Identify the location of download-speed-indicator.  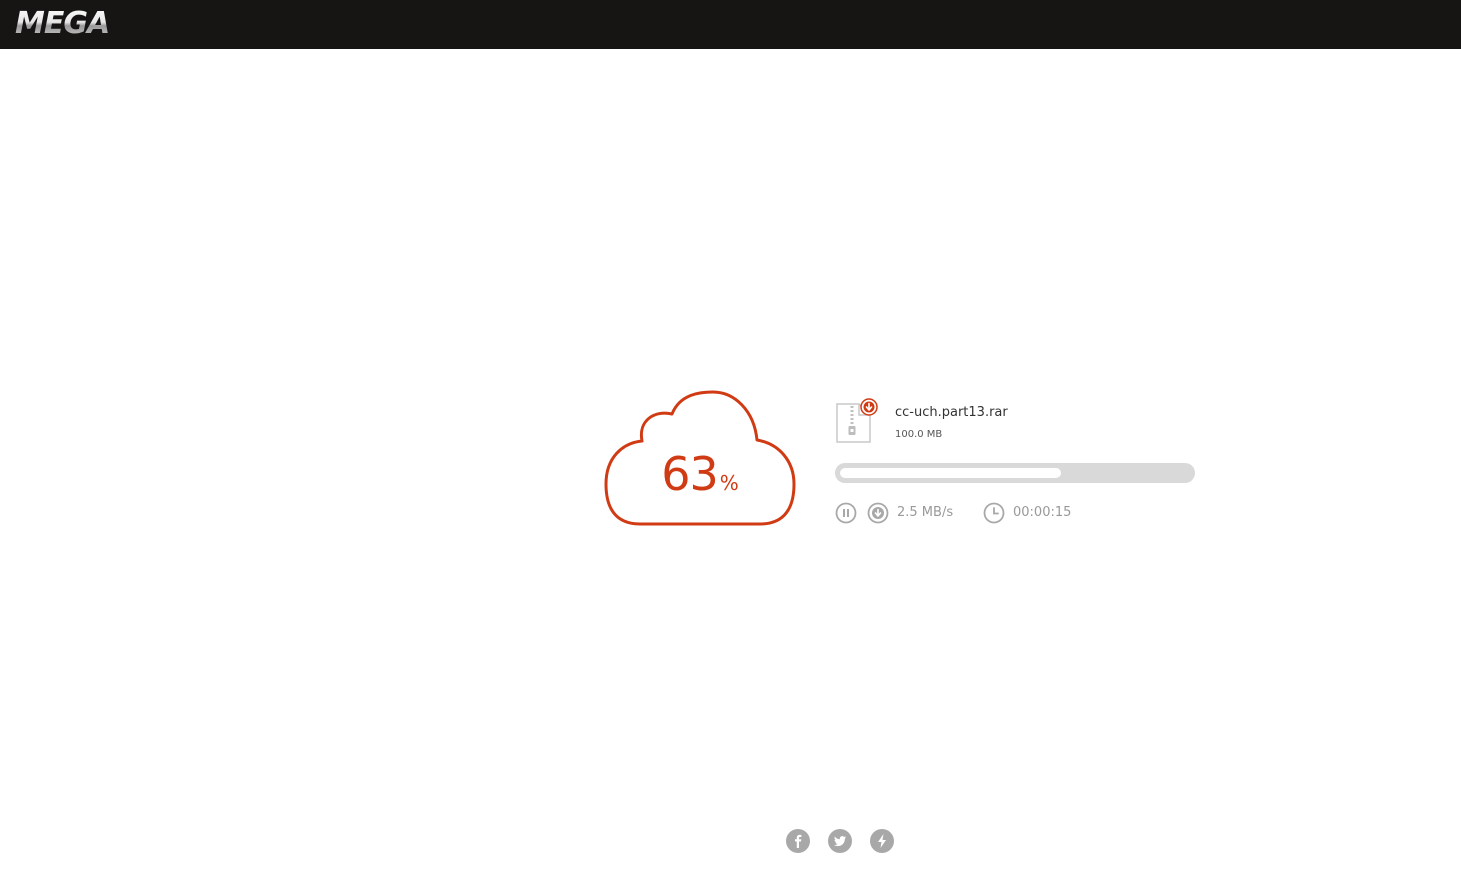
(878, 513).